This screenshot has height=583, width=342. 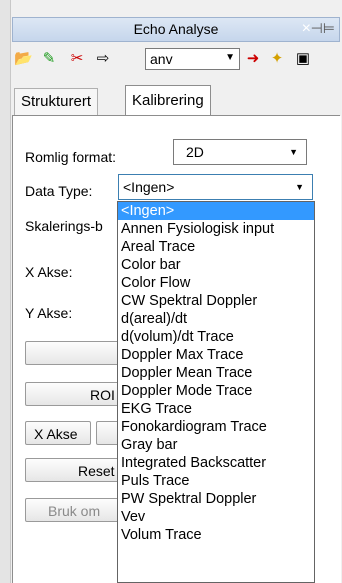 What do you see at coordinates (216, 499) in the screenshot?
I see `dropdown-option: PW Spektral Doppler` at bounding box center [216, 499].